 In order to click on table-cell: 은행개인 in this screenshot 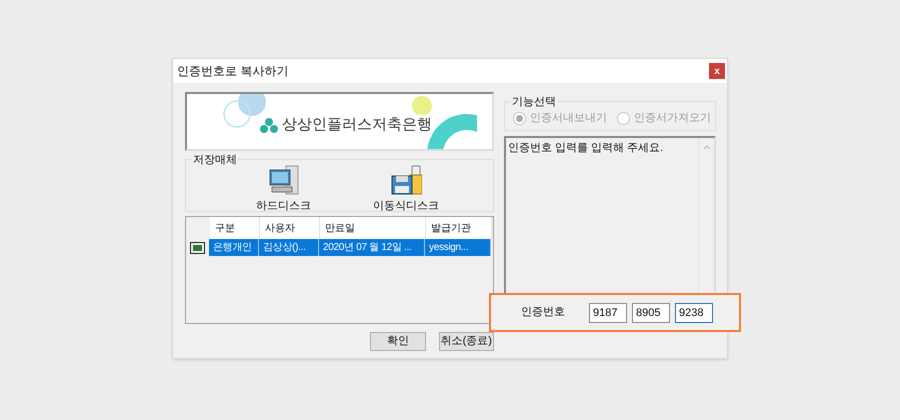, I will do `click(234, 247)`.